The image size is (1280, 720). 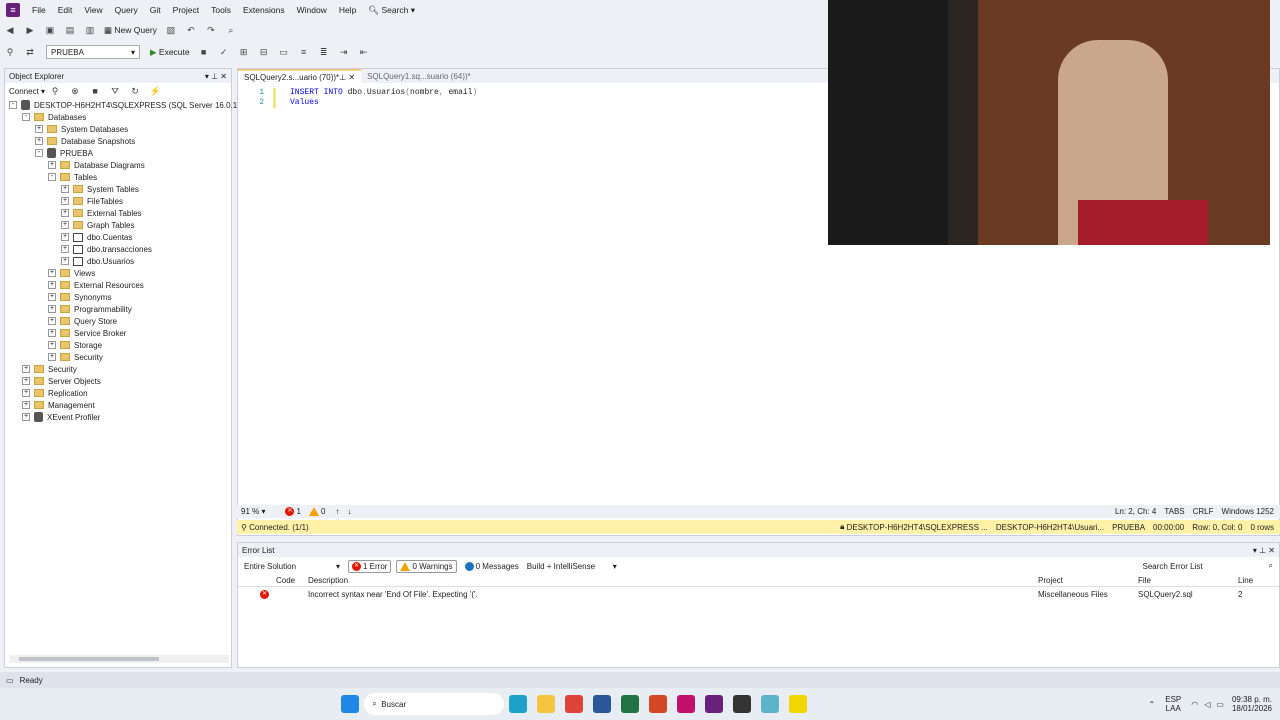 What do you see at coordinates (686, 704) in the screenshot?
I see `opera-icon` at bounding box center [686, 704].